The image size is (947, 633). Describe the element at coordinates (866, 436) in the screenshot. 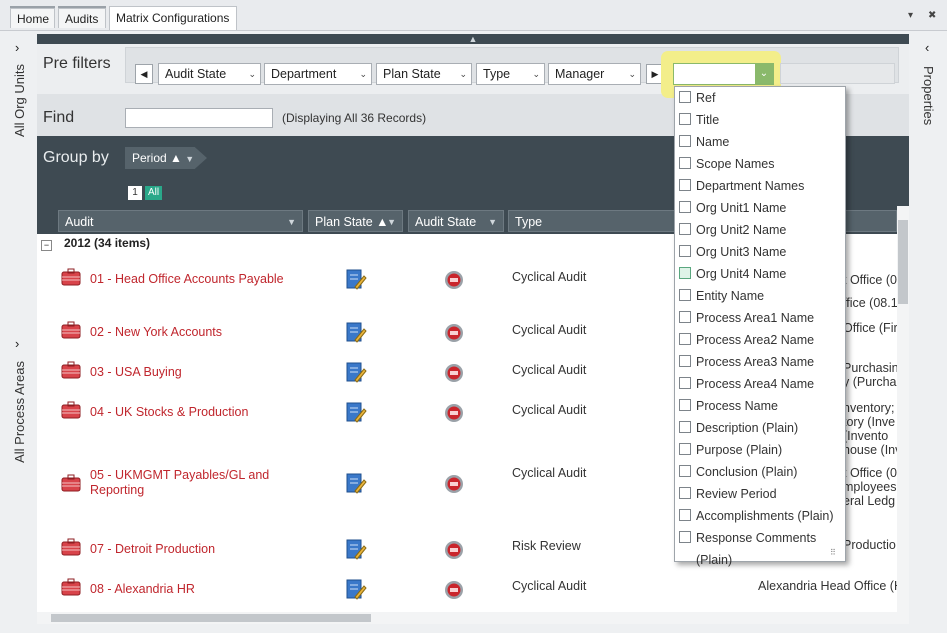

I see `org-unit-cell: (Invento` at that location.